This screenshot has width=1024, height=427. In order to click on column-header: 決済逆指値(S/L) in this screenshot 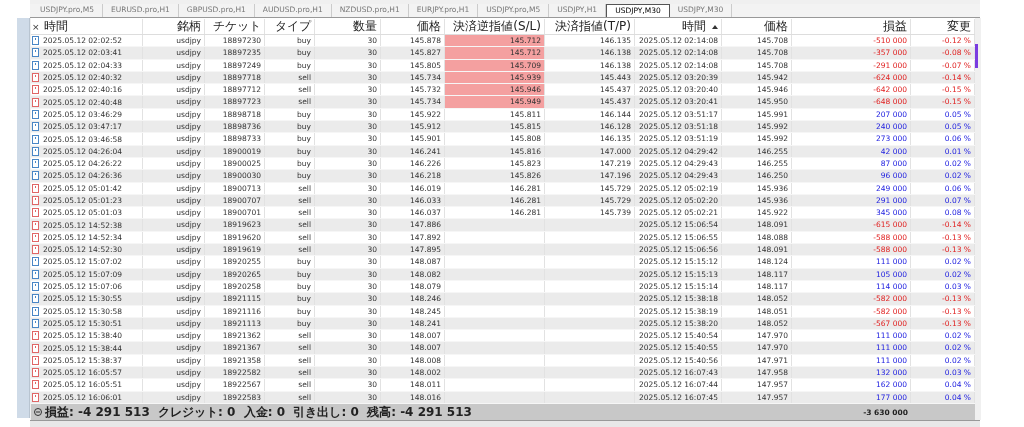, I will do `click(497, 26)`.